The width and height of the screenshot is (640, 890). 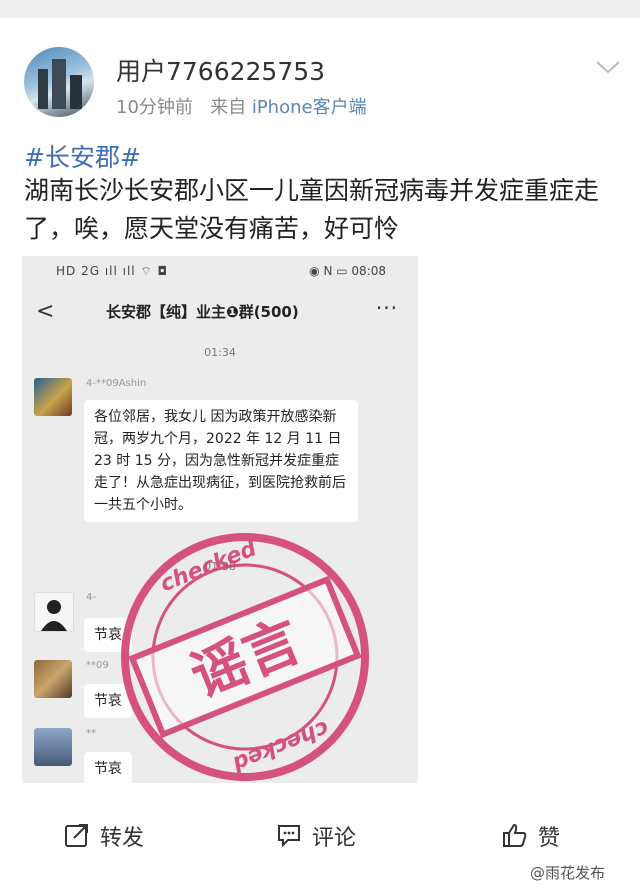 I want to click on watermark: @雨花发布, so click(x=568, y=873).